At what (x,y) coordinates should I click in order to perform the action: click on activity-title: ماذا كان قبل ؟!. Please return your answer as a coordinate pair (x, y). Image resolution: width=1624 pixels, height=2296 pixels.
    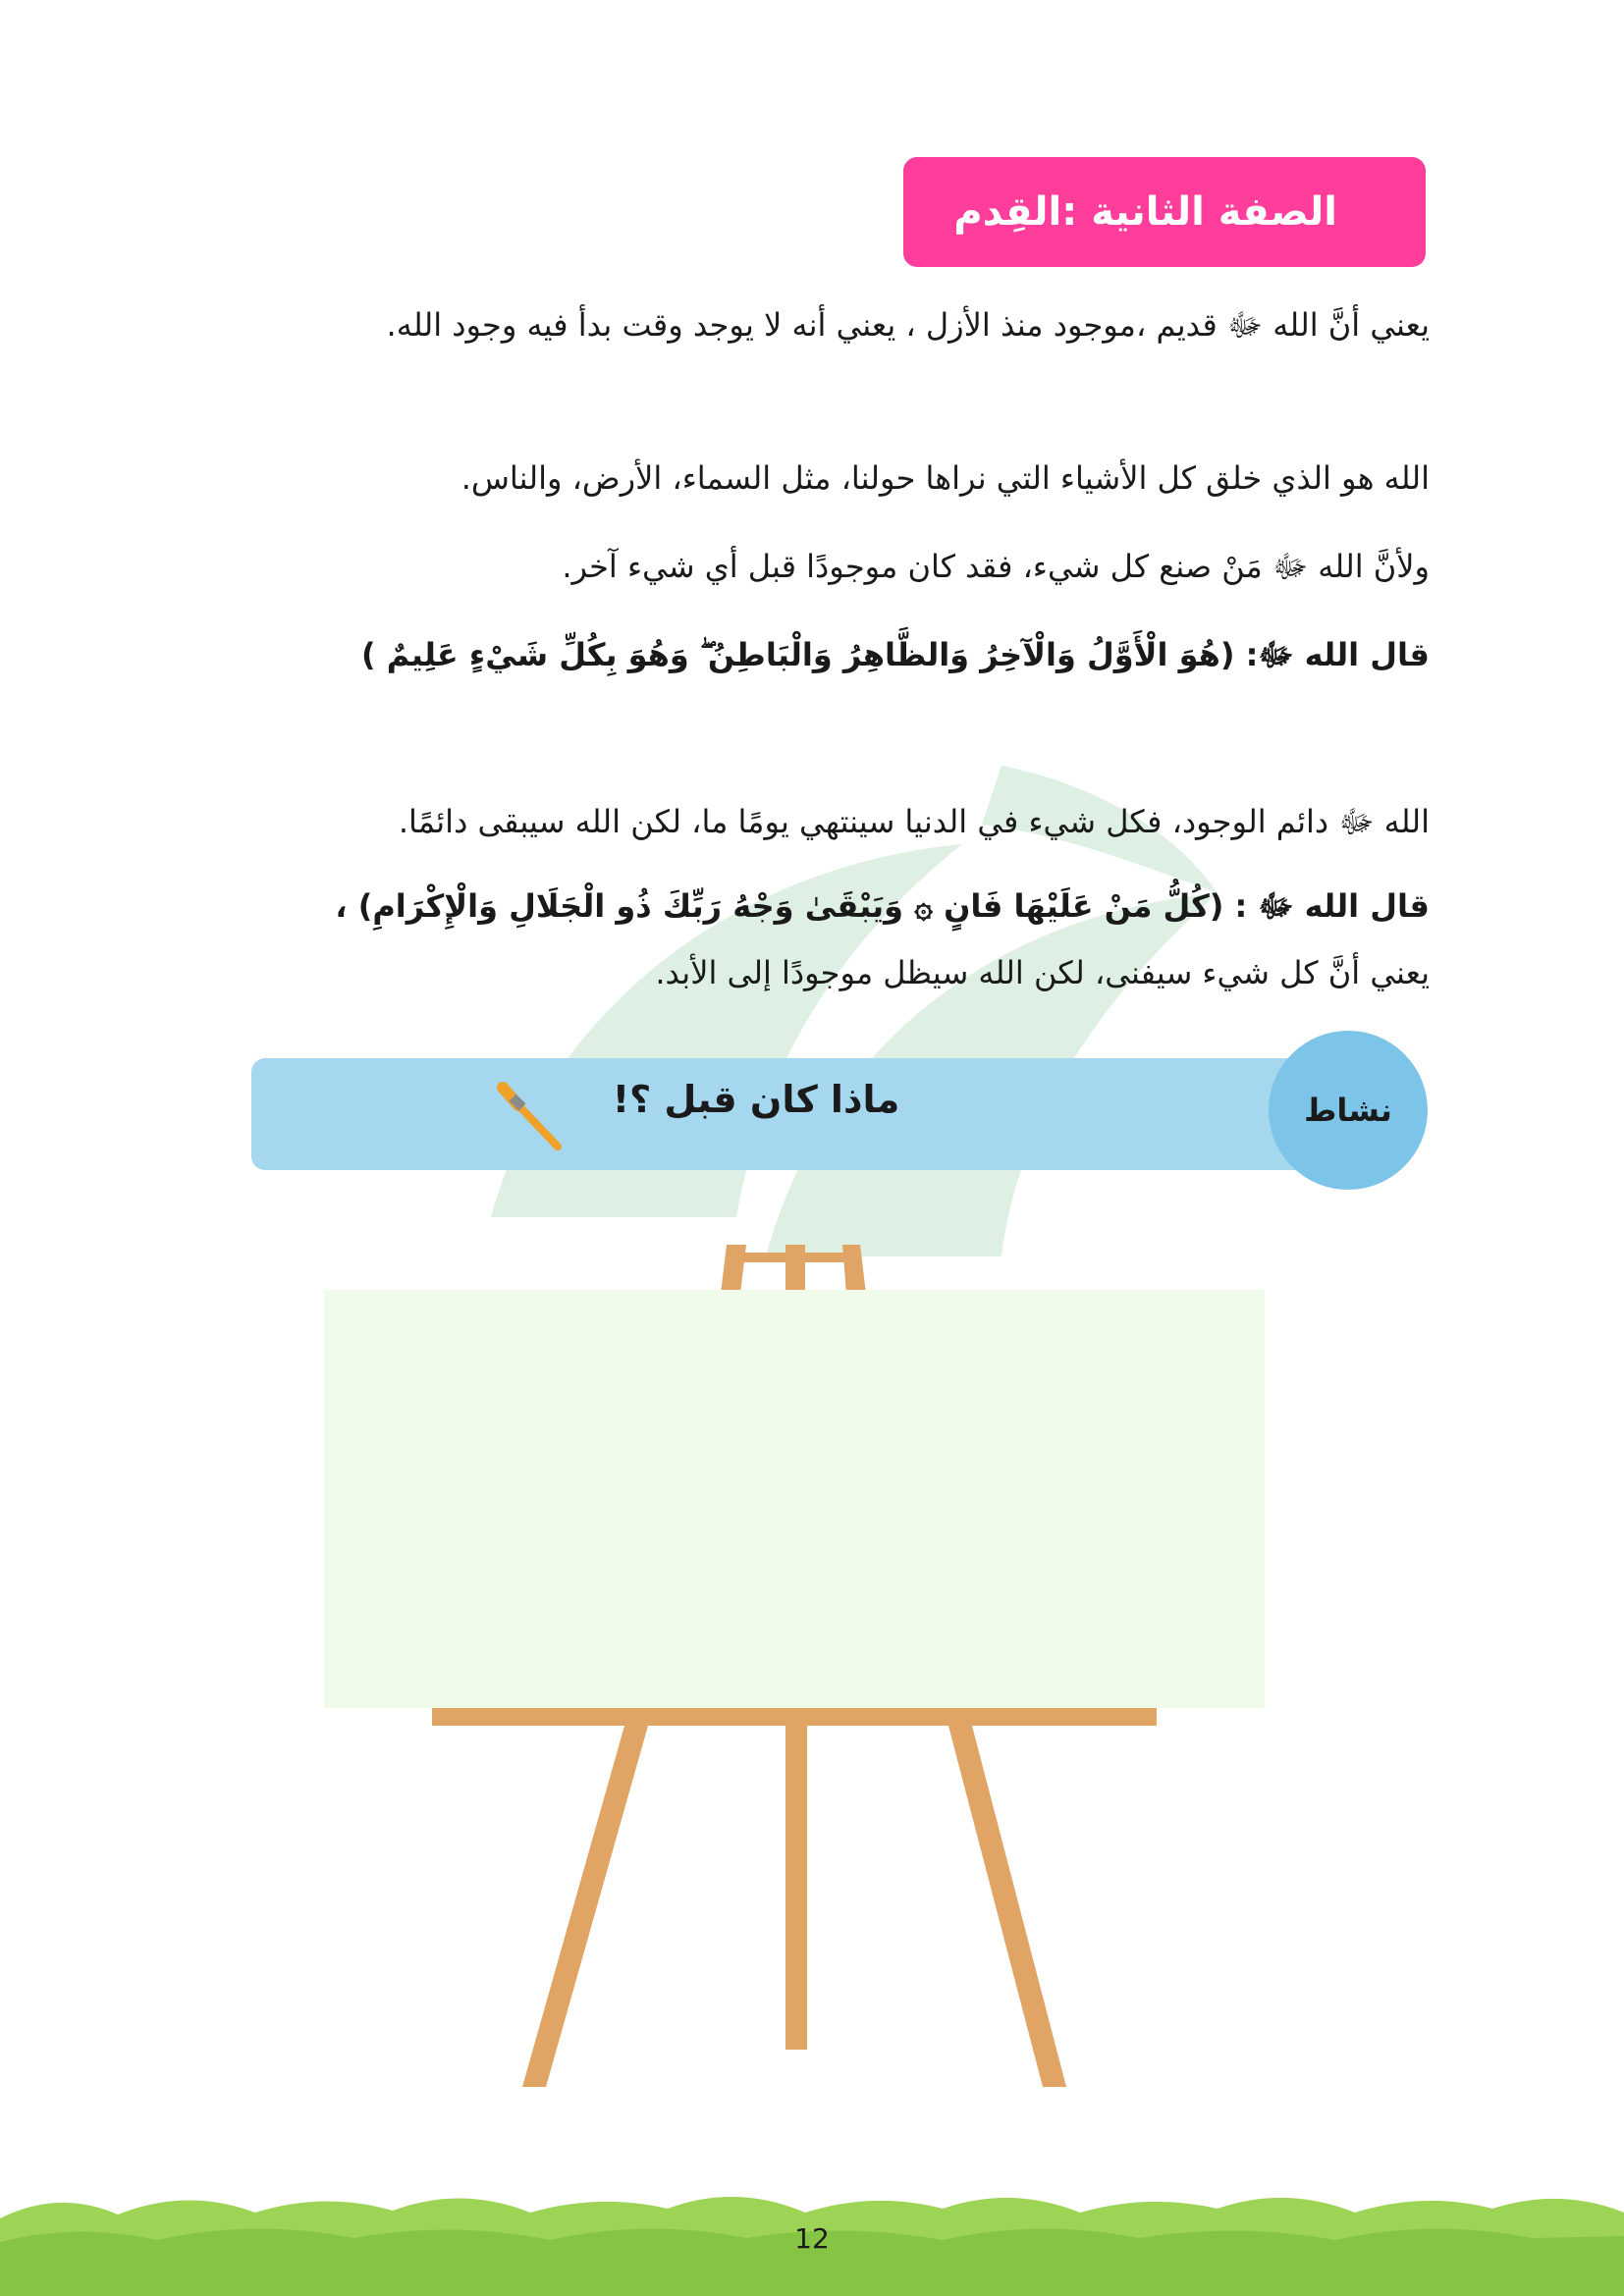
    Looking at the image, I should click on (756, 1099).